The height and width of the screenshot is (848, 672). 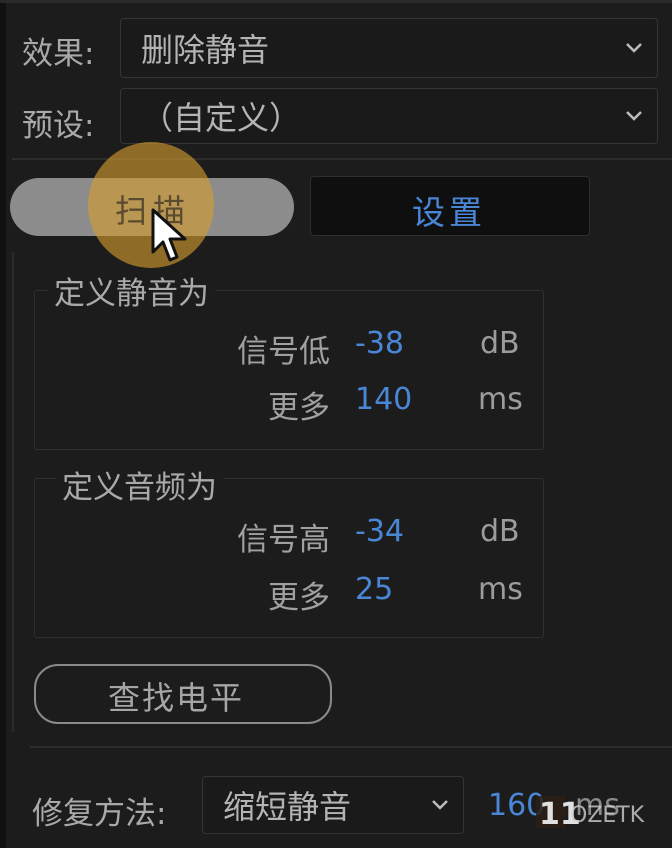 I want to click on content-left-border, so click(x=13, y=492).